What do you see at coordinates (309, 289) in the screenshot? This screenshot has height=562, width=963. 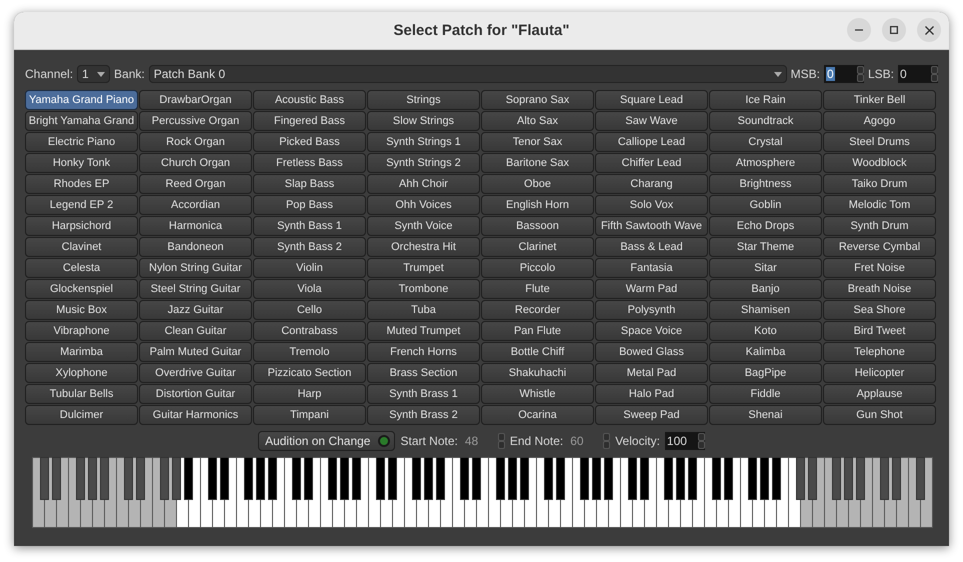 I see `patch-button: Viola` at bounding box center [309, 289].